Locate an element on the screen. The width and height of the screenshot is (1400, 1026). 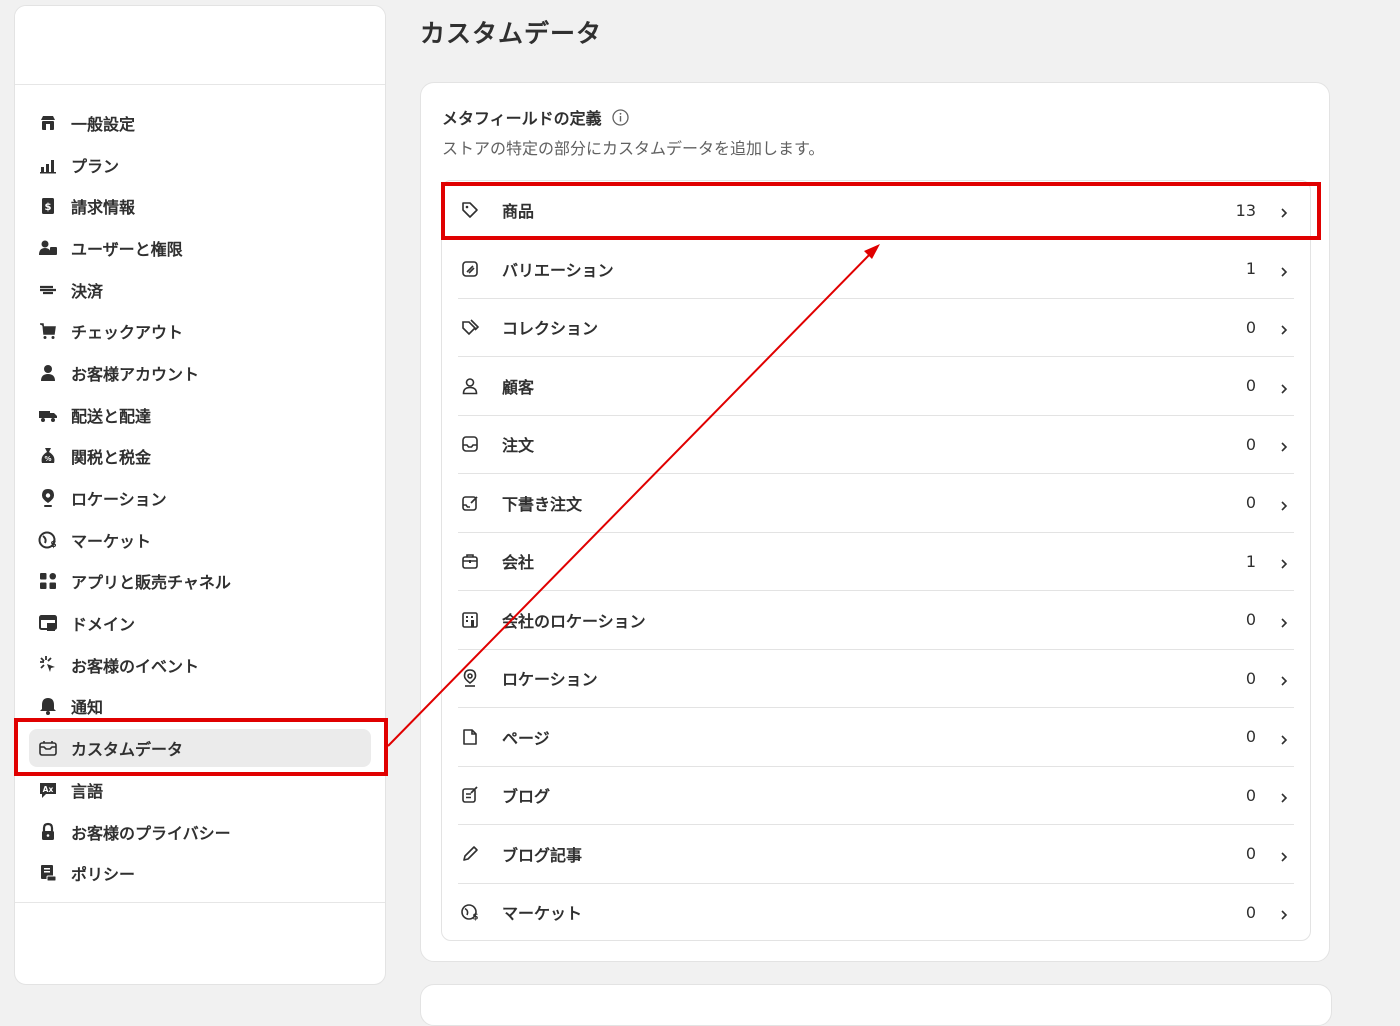
domain-icon is located at coordinates (48, 623).